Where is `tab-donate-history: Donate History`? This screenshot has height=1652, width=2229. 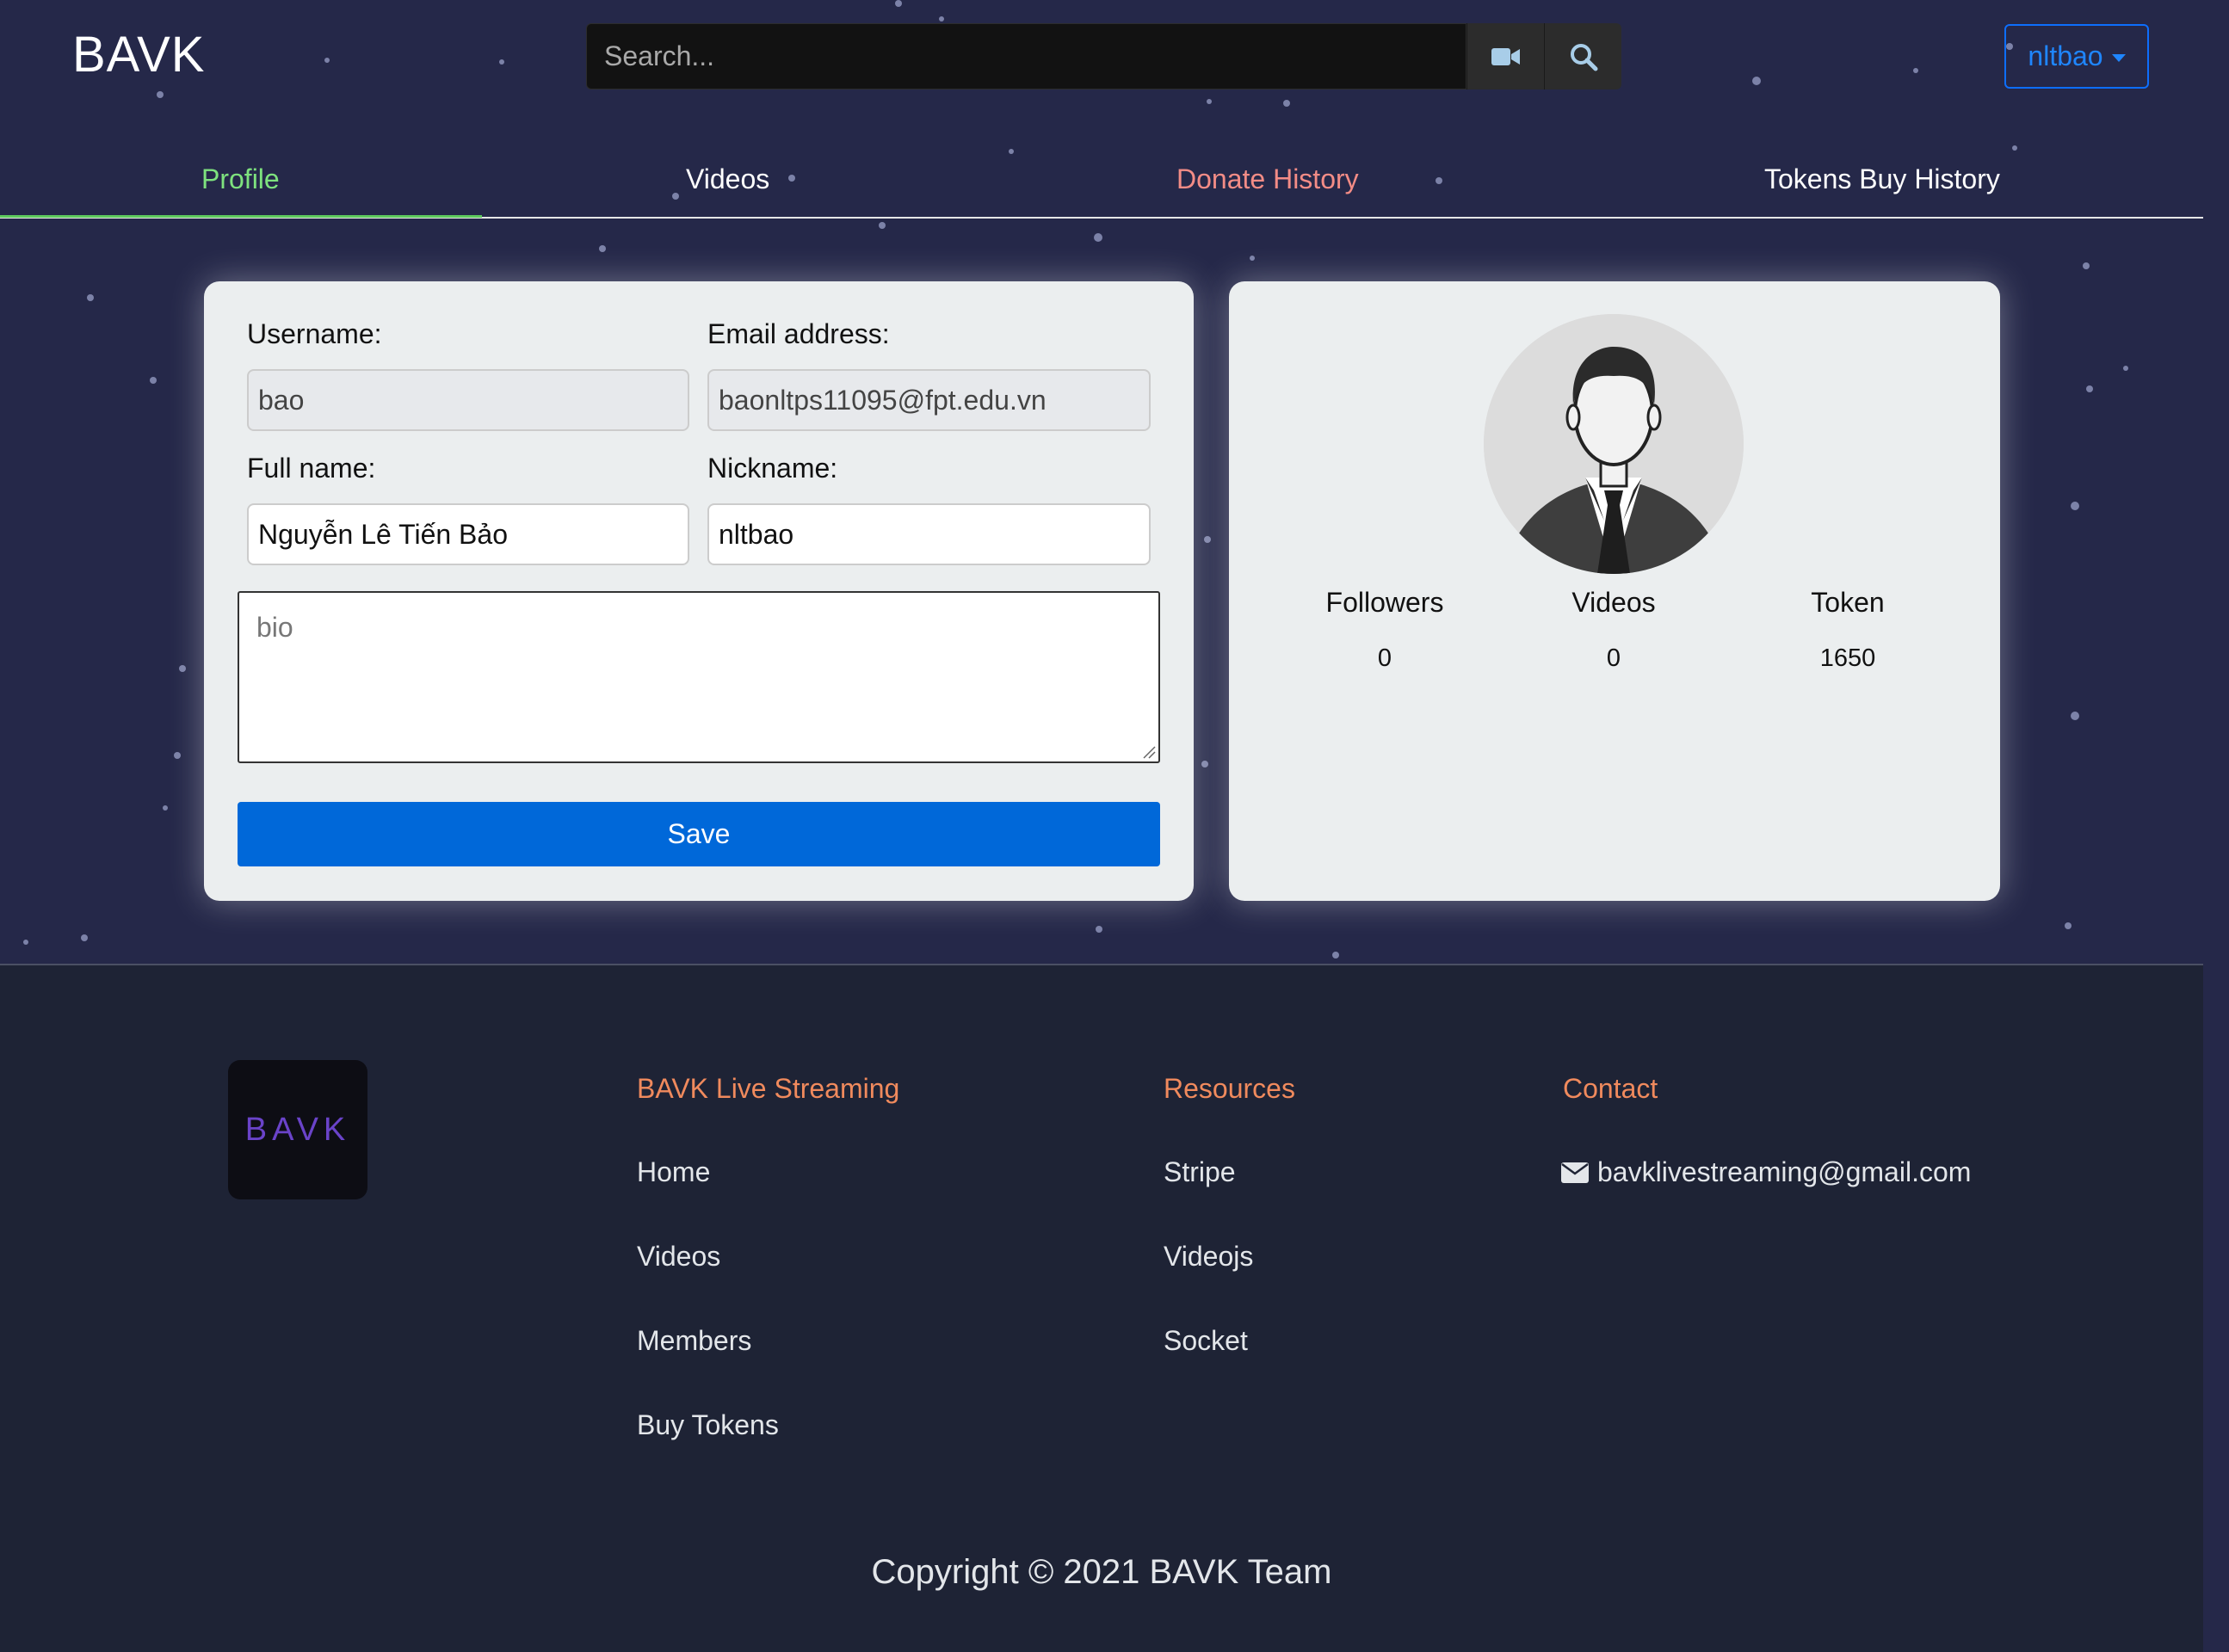
tab-donate-history: Donate History is located at coordinates (1267, 179).